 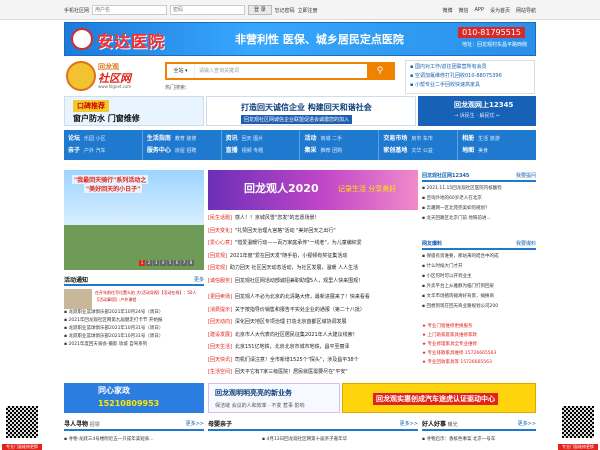 What do you see at coordinates (208, 10) in the screenshot?
I see `password-input` at bounding box center [208, 10].